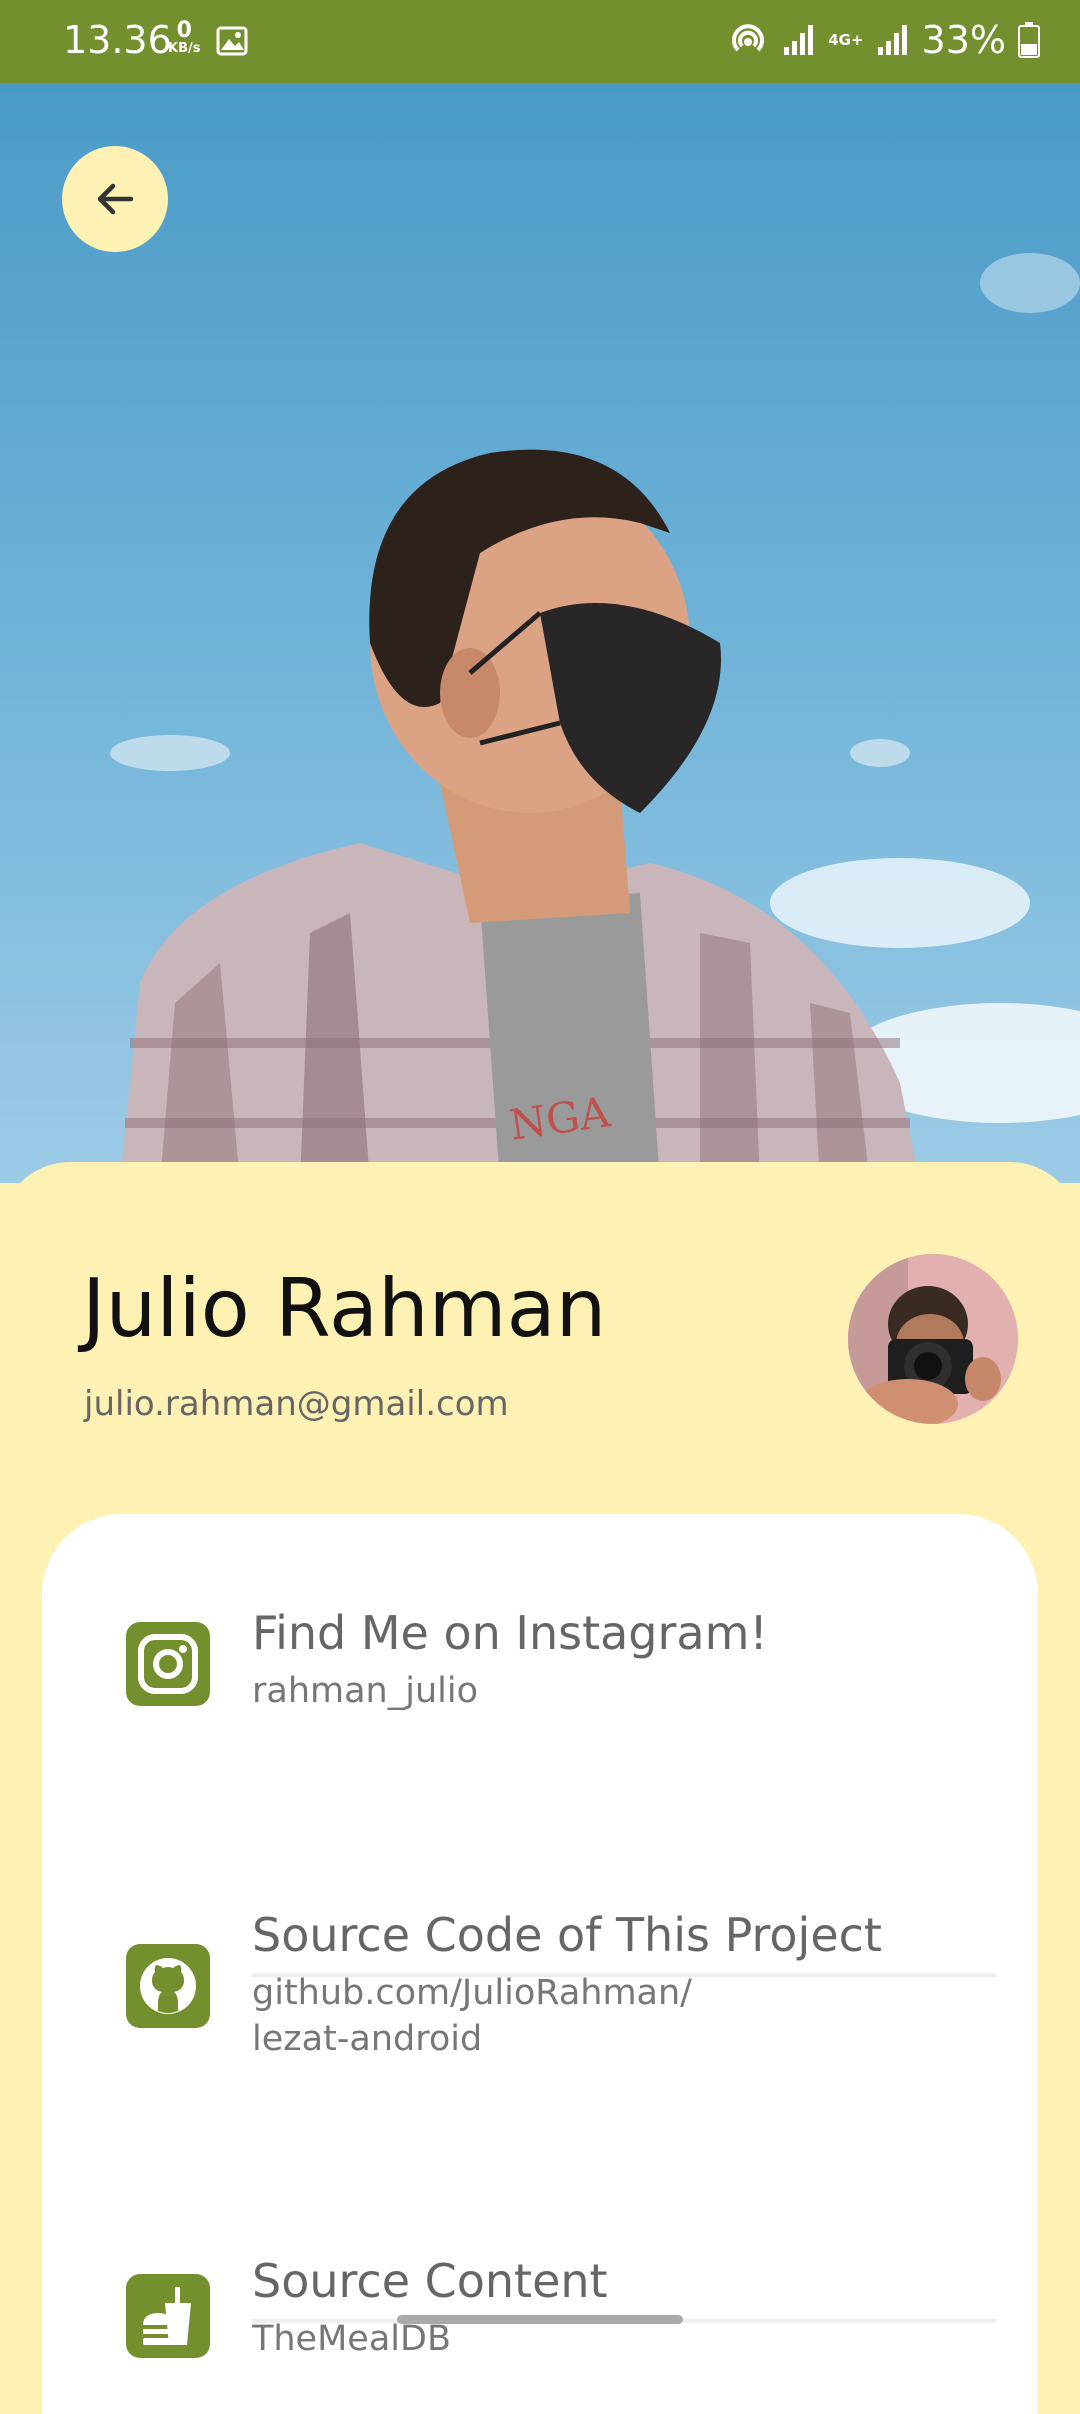  I want to click on network-speed: 0 KB/s, so click(184, 38).